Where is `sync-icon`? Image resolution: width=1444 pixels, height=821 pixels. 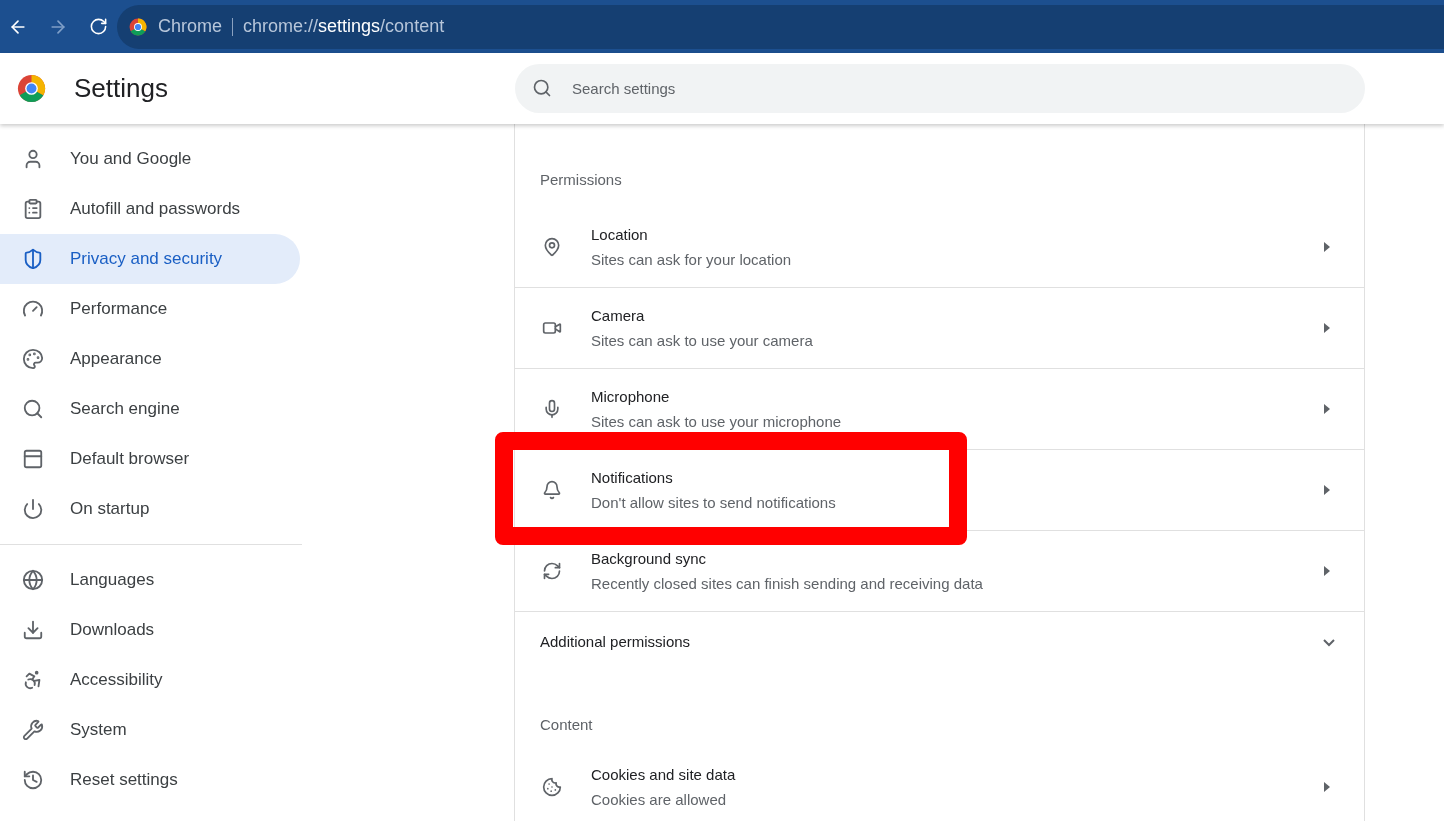 sync-icon is located at coordinates (552, 571).